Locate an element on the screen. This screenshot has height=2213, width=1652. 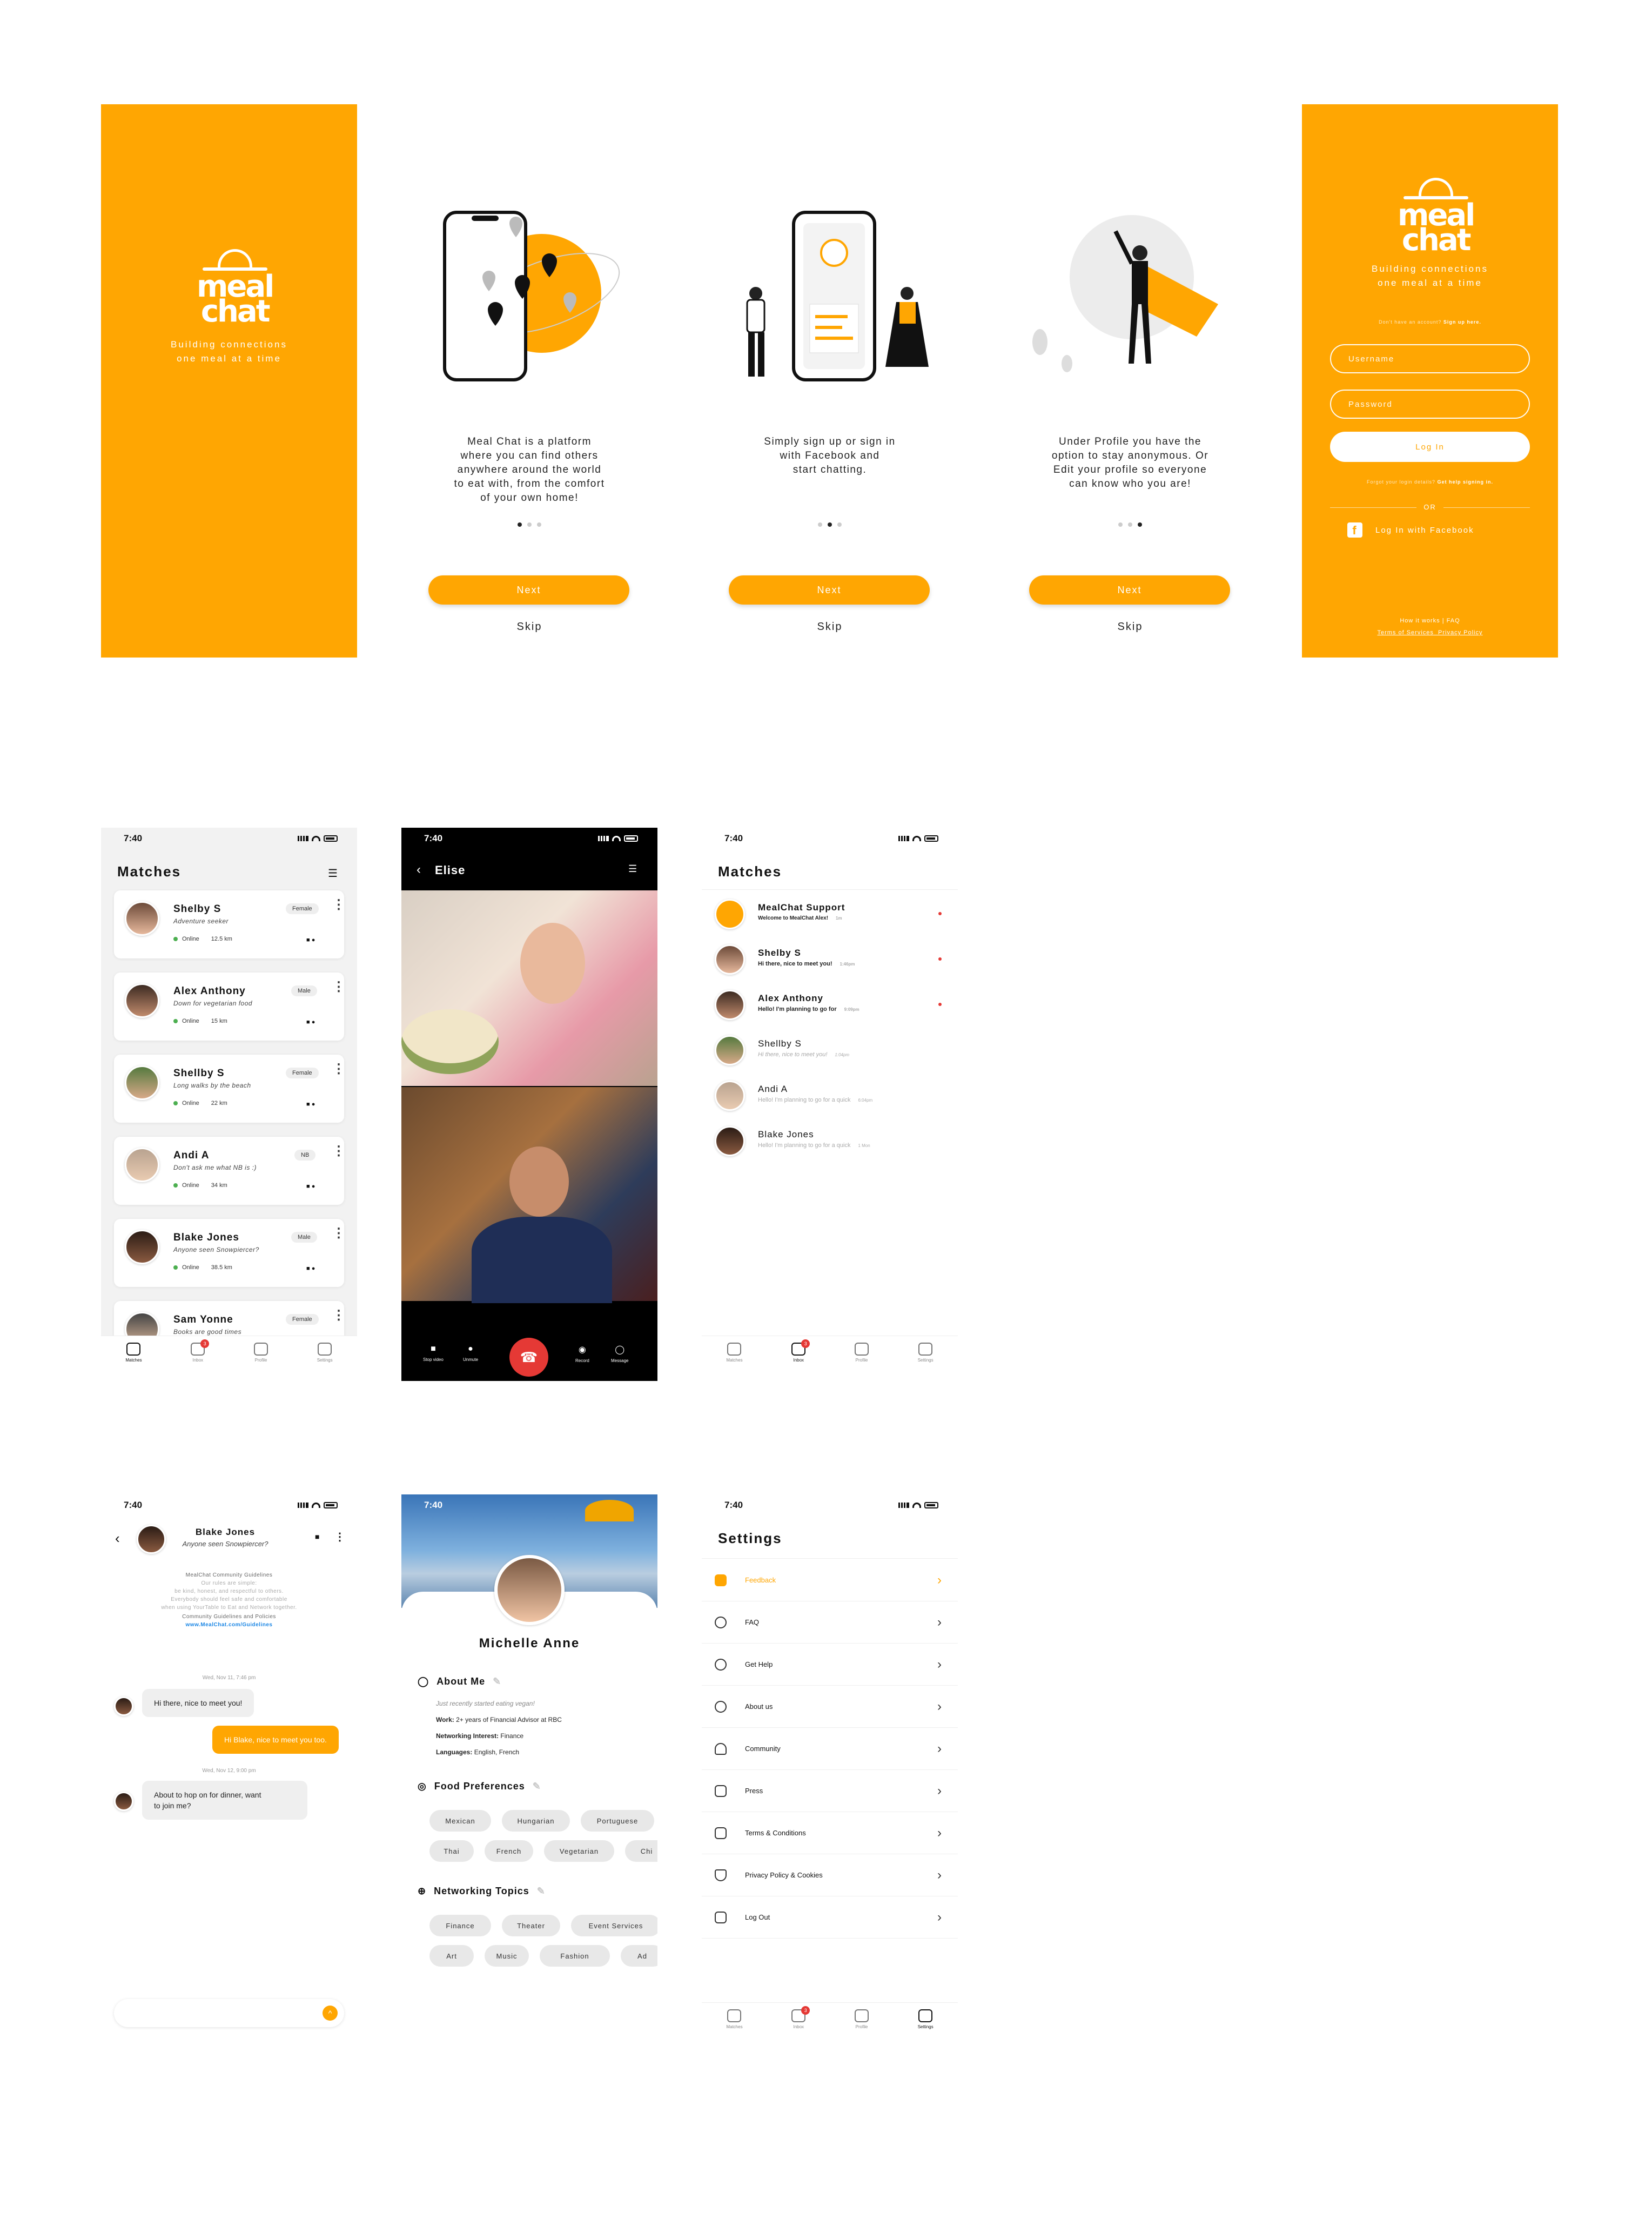
settings-row-get-help: Get Help › is located at coordinates (830, 1665).